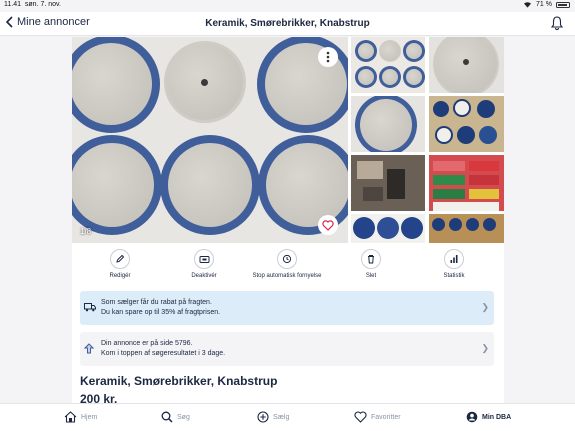  Describe the element at coordinates (80, 417) in the screenshot. I see `tab-home: Hjem` at that location.